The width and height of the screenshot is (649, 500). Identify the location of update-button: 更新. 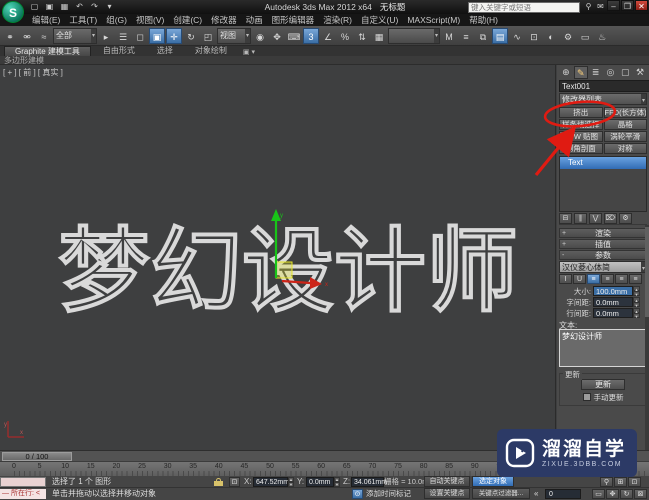
(603, 384).